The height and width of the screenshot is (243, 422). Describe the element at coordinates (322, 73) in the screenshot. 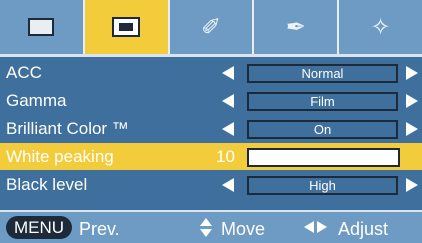

I see `menu-row-value: Normal` at that location.